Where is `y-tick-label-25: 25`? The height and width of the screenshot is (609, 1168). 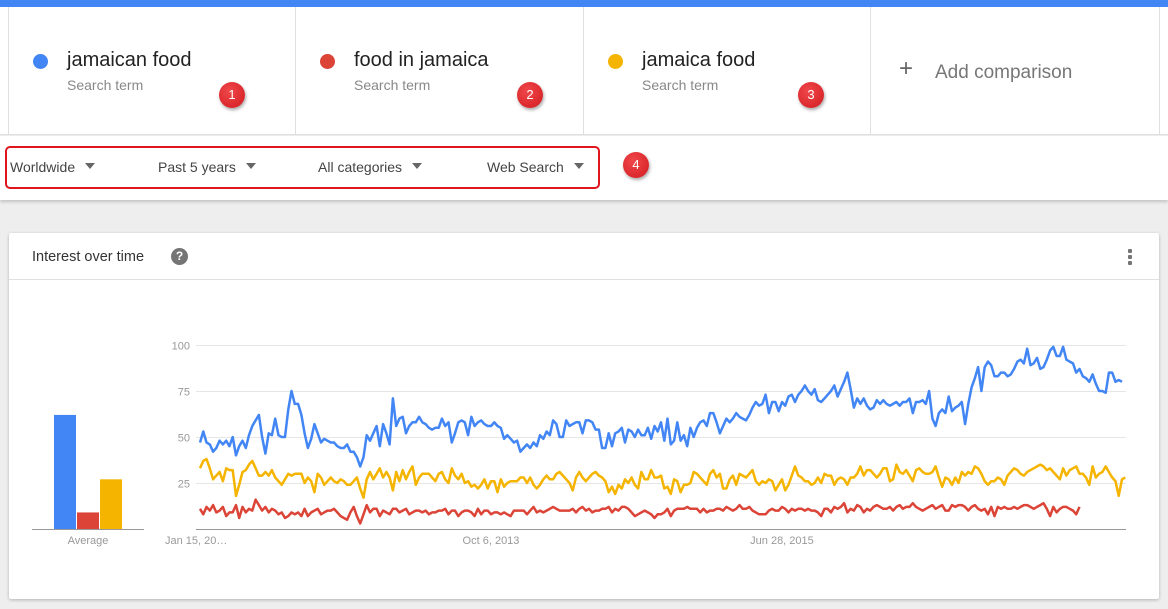 y-tick-label-25: 25 is located at coordinates (184, 485).